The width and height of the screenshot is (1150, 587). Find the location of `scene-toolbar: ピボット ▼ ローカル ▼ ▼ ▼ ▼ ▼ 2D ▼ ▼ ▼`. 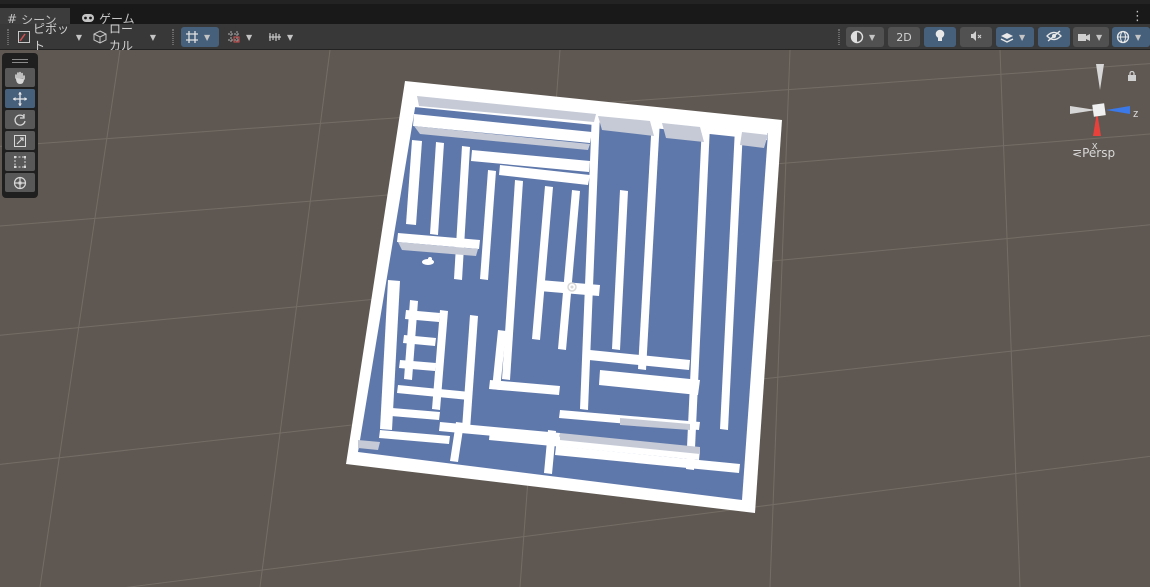

scene-toolbar: ピボット ▼ ローカル ▼ ▼ ▼ ▼ ▼ 2D ▼ ▼ ▼ is located at coordinates (575, 37).